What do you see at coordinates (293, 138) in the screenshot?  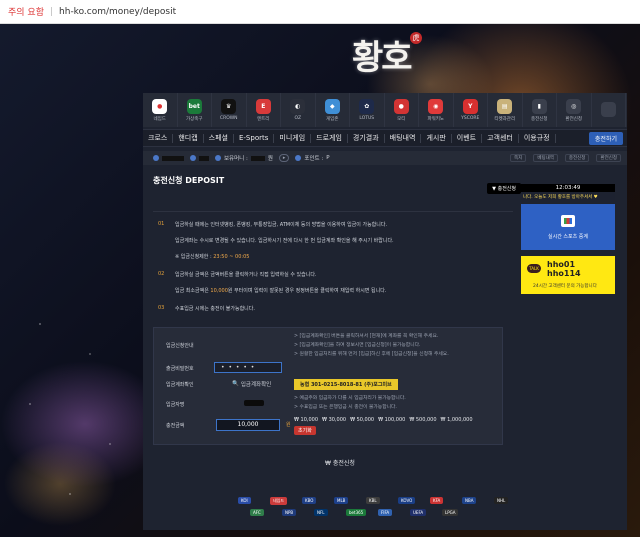 I see `menu-item-5: 미니게임` at bounding box center [293, 138].